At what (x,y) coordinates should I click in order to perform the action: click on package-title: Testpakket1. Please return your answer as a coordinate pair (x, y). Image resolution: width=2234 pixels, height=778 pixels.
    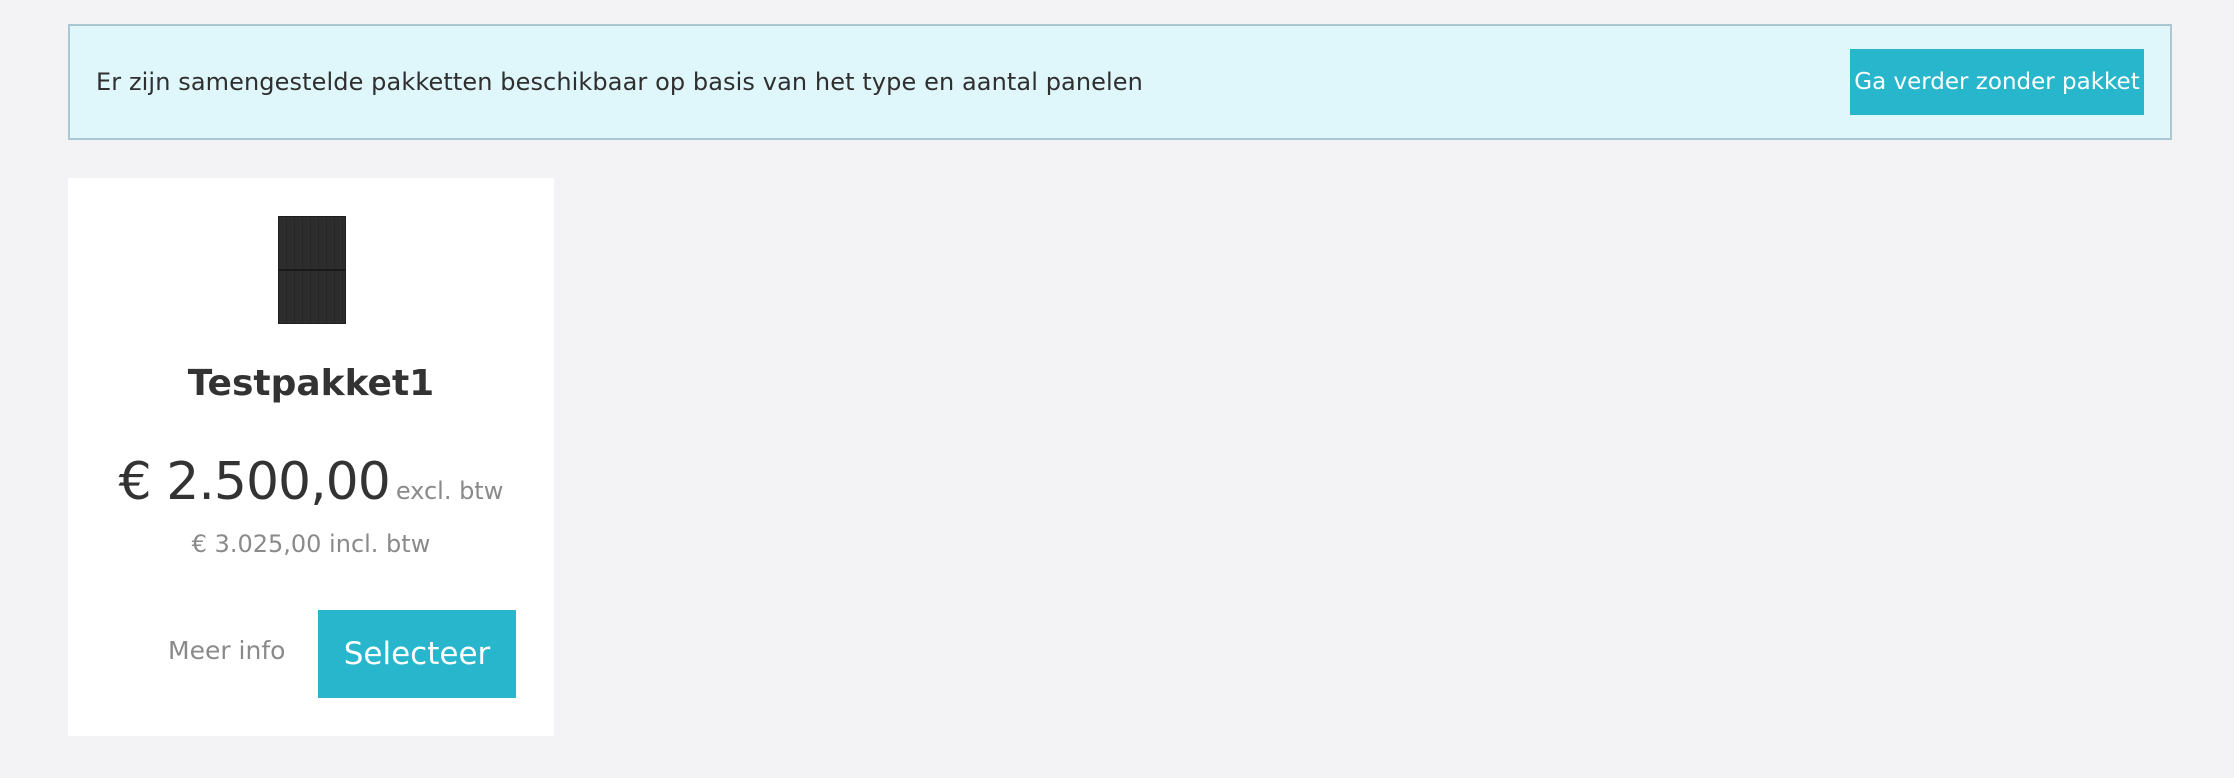
    Looking at the image, I should click on (311, 383).